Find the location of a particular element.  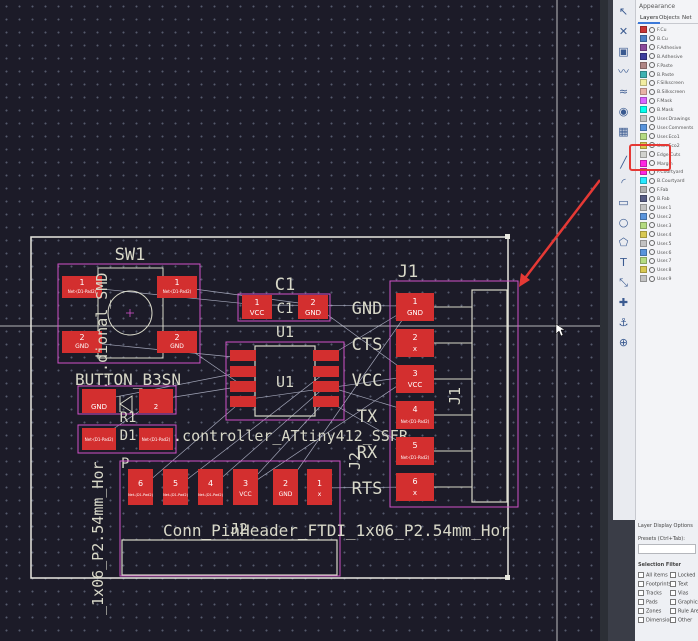

layer-row: User.5 is located at coordinates (669, 243).